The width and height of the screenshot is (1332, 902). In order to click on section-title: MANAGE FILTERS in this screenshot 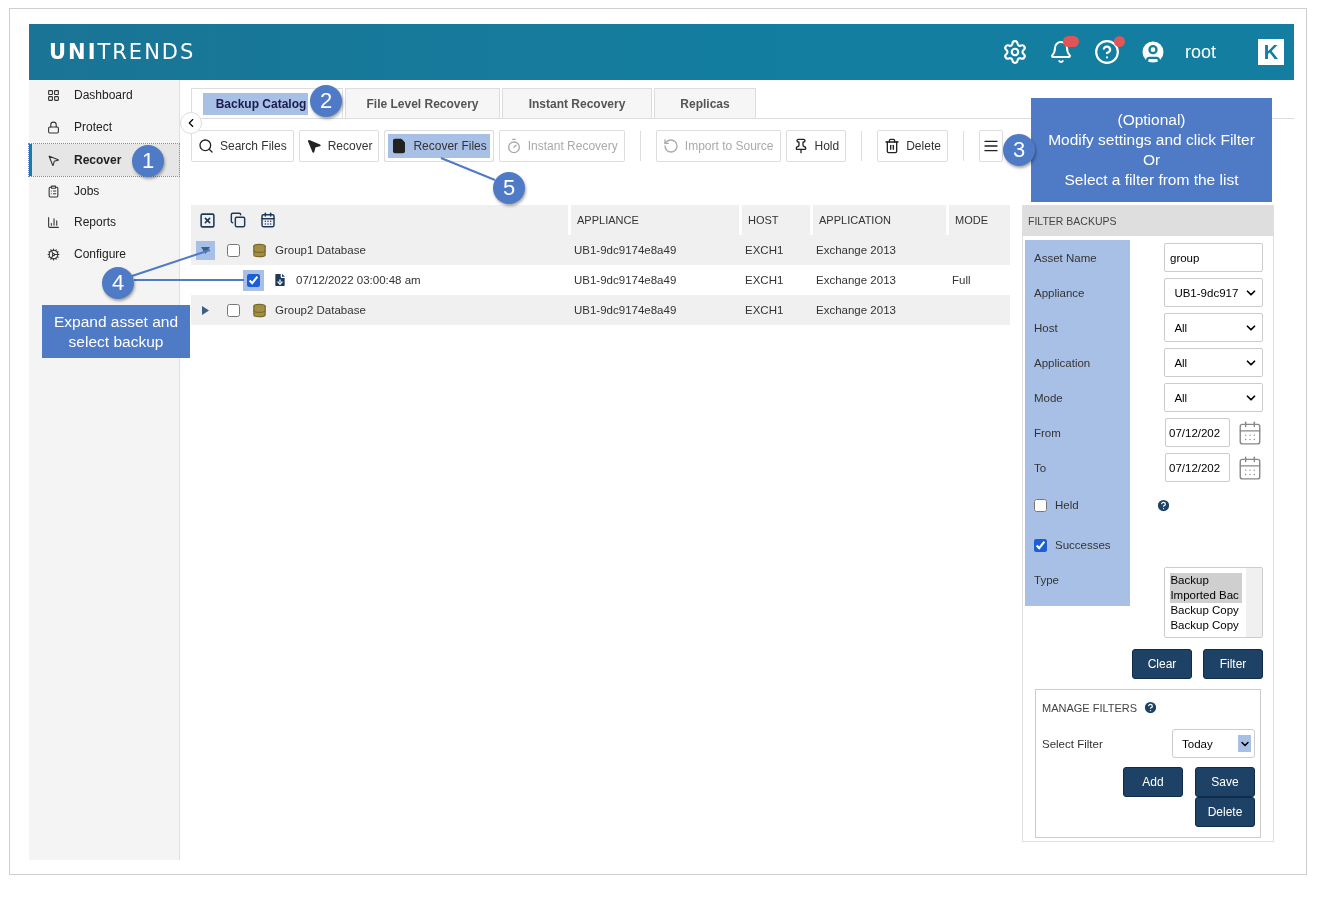, I will do `click(1090, 707)`.